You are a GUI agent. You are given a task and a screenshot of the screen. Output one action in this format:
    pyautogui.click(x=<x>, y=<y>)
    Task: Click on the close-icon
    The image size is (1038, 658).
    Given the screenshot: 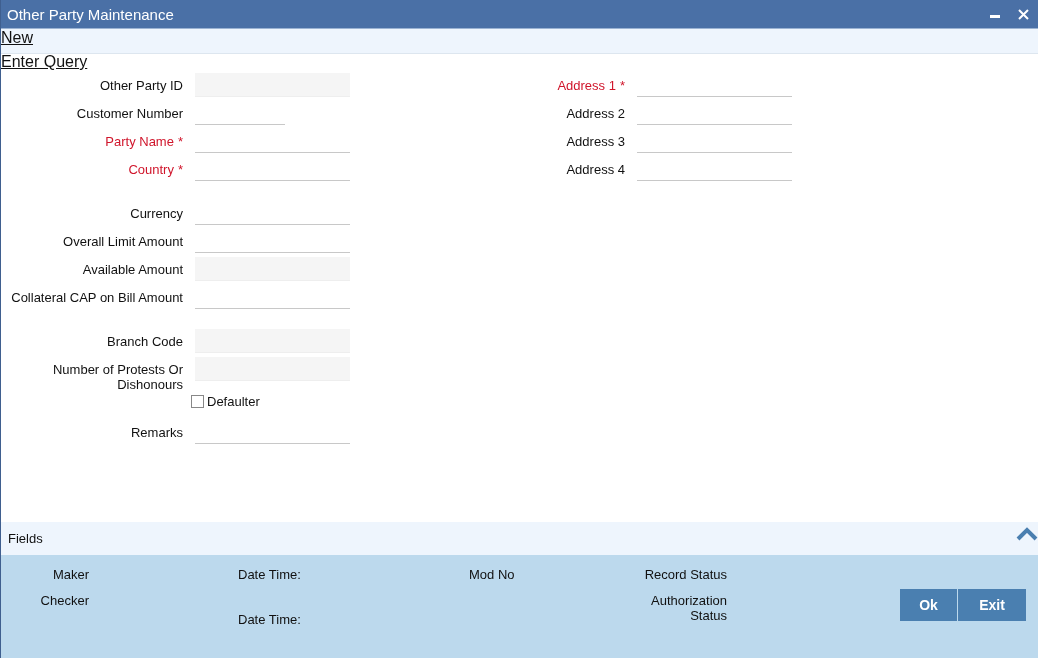 What is the action you would take?
    pyautogui.click(x=1023, y=14)
    